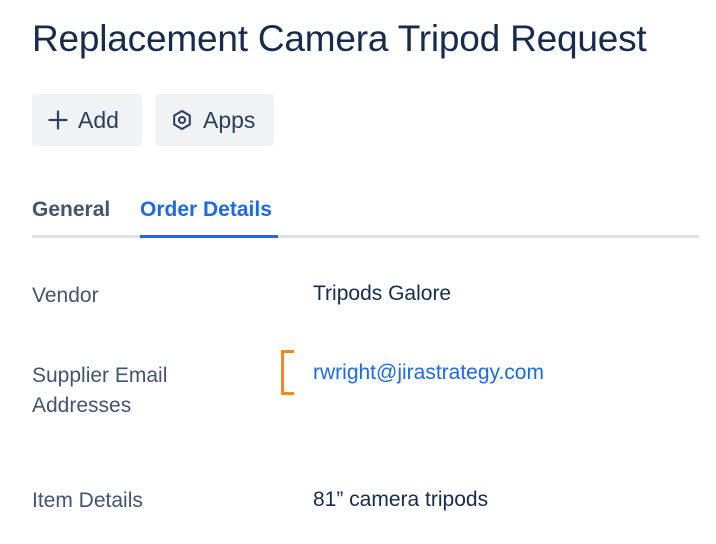 The image size is (716, 544). I want to click on plus-icon, so click(58, 120).